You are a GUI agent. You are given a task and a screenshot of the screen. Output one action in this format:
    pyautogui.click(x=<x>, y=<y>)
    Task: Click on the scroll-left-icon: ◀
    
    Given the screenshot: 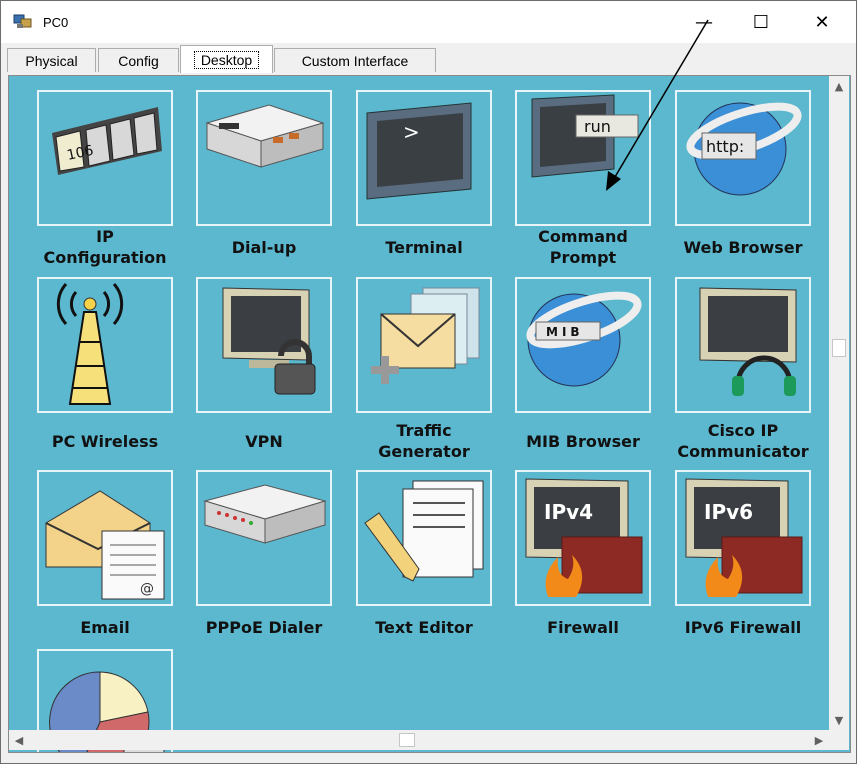 What is the action you would take?
    pyautogui.click(x=19, y=740)
    